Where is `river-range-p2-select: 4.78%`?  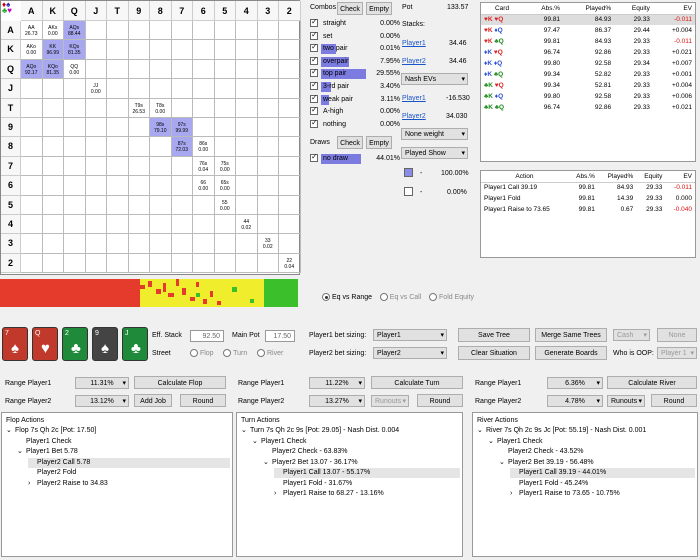
river-range-p2-select: 4.78% is located at coordinates (575, 401).